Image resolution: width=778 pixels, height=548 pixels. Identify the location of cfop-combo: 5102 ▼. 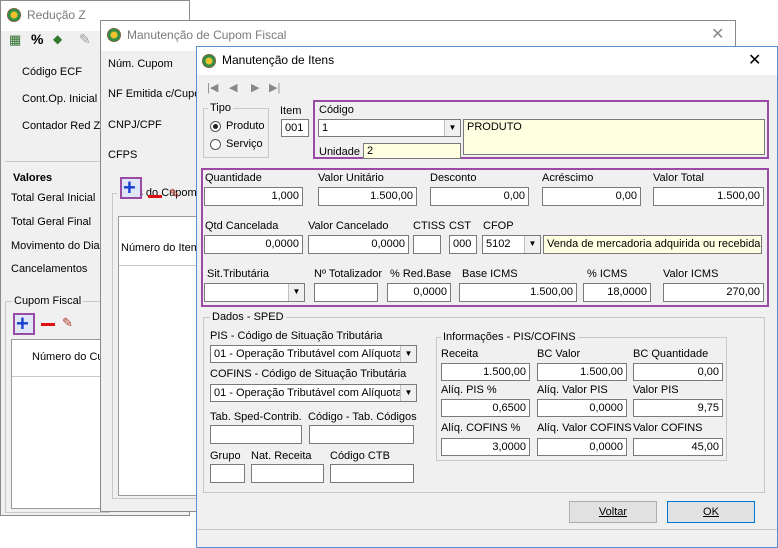
(511, 244).